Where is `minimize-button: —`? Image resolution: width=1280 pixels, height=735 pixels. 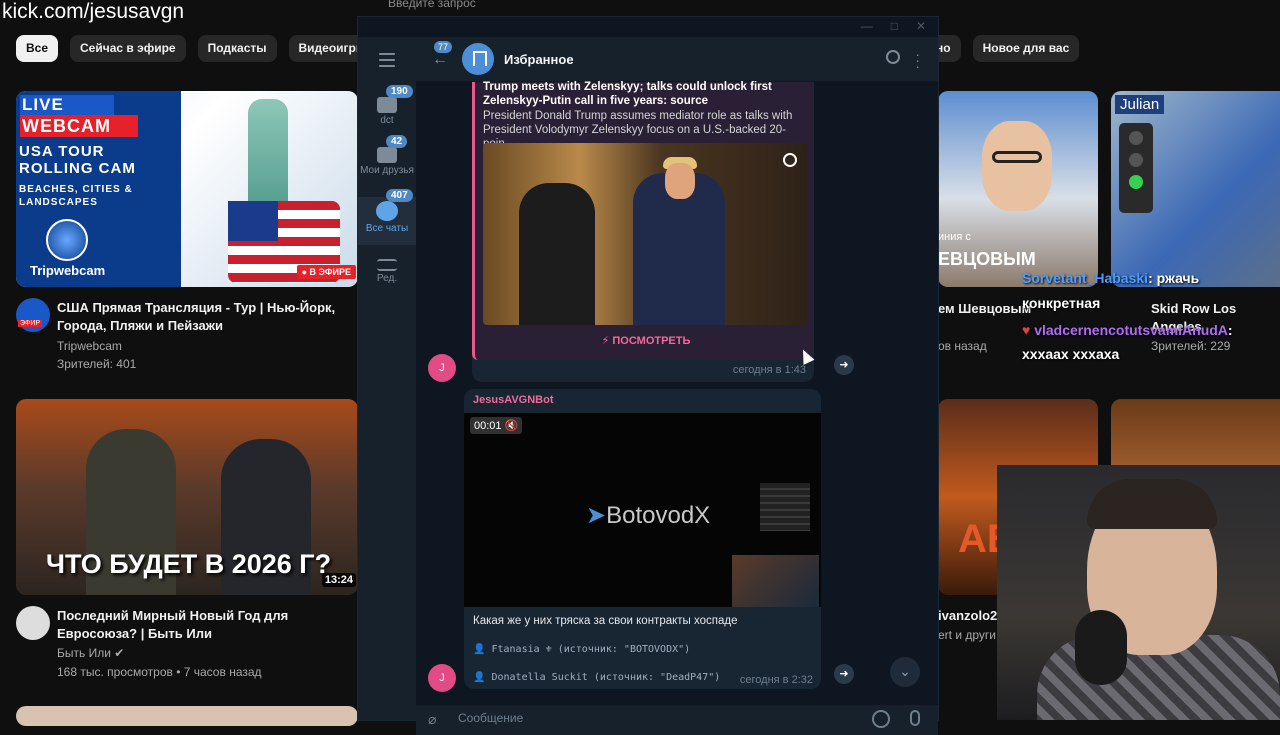
minimize-button: — is located at coordinates (867, 26).